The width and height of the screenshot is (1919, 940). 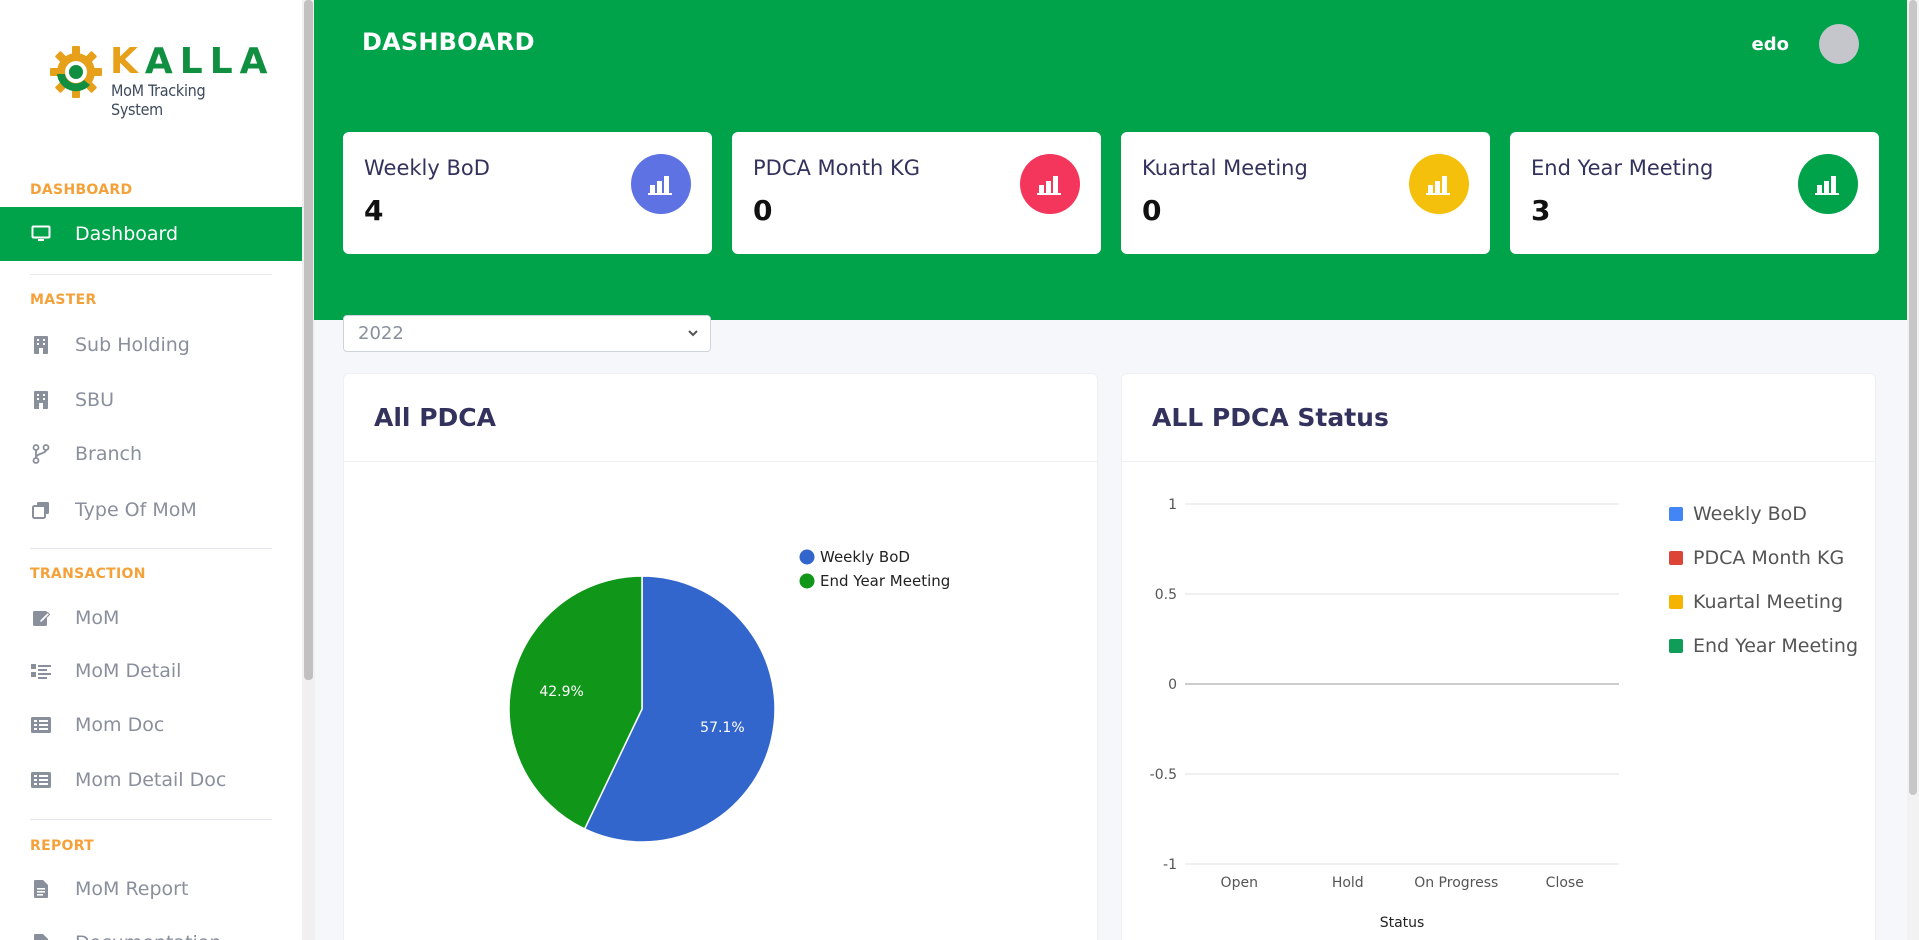 I want to click on stat-card-kuartal-meeting: Kuartal Meeting 0, so click(x=1305, y=193).